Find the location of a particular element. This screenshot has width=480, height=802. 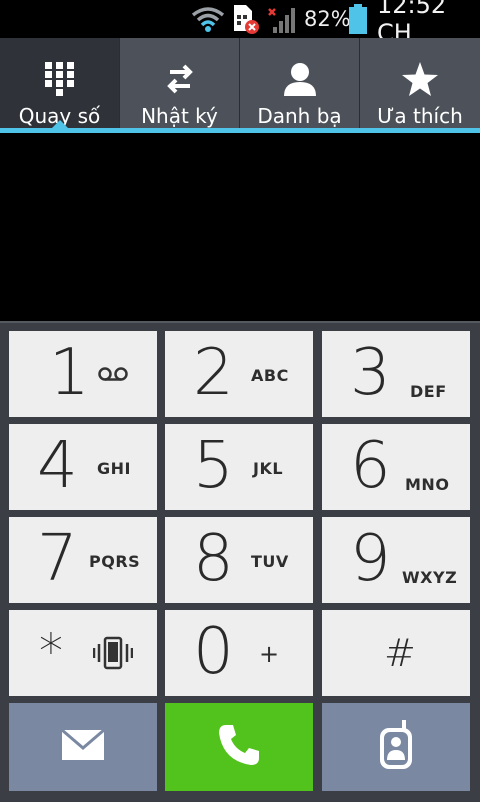

key-0: 0 + is located at coordinates (239, 653).